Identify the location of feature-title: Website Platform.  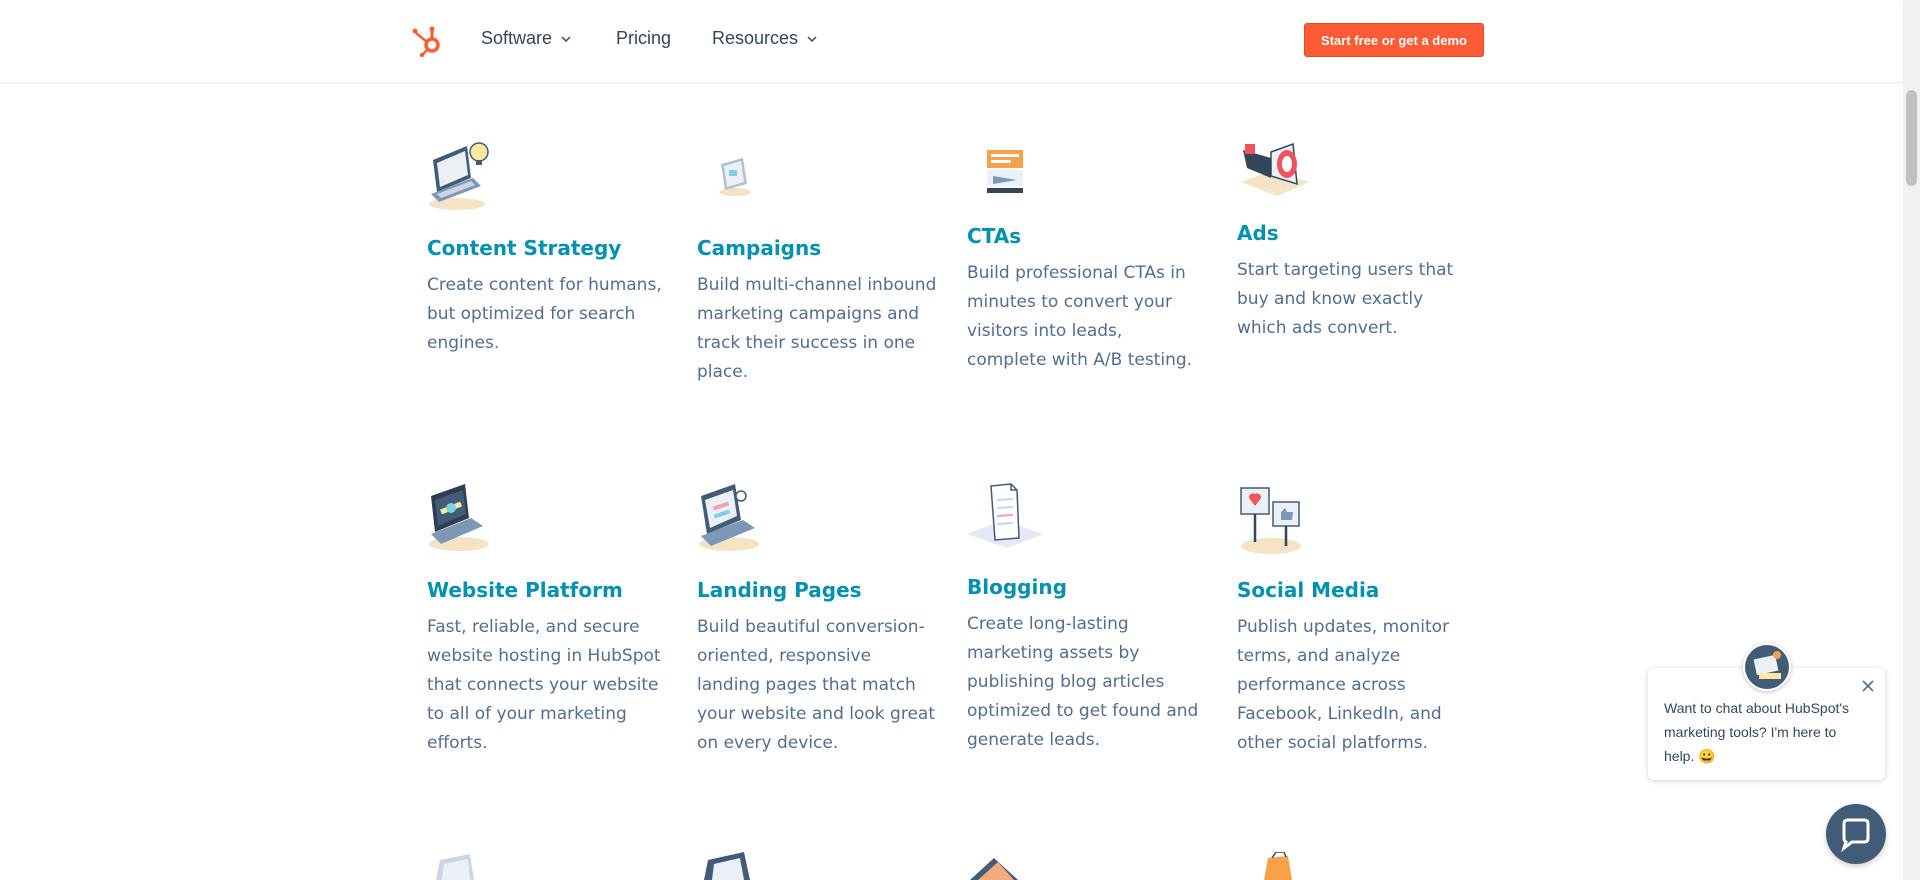
(525, 590).